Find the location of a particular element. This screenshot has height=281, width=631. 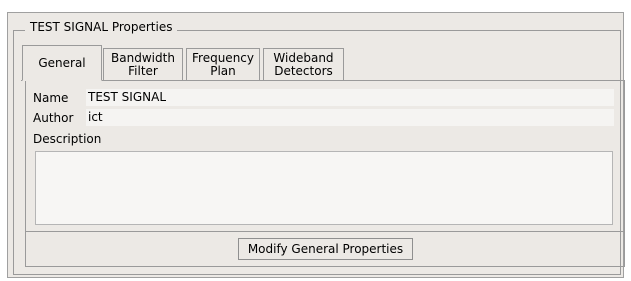

tab-frequency-plan: Frequency Plan is located at coordinates (223, 64).